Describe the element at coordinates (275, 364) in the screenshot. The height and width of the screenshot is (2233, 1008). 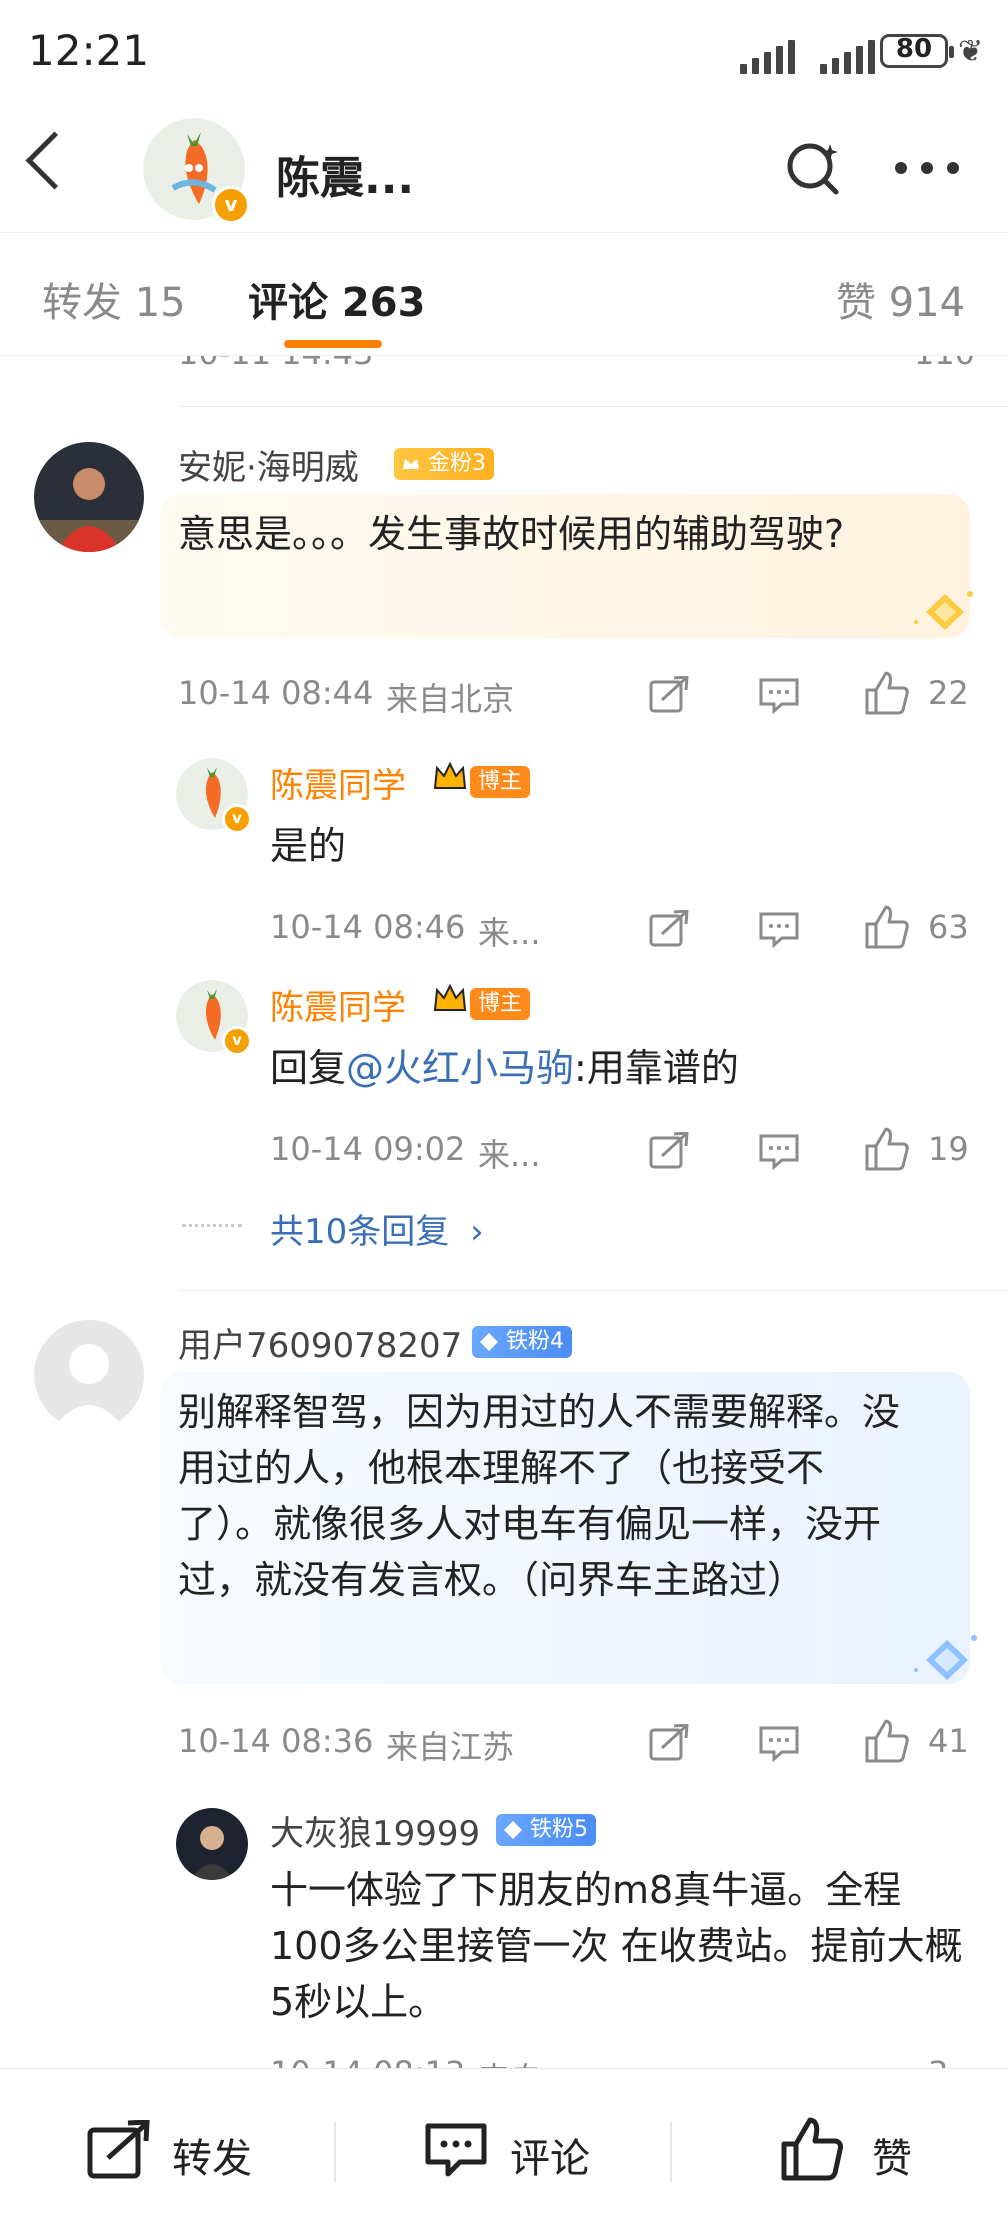
I see `comment-time: 10-11 14:43` at that location.